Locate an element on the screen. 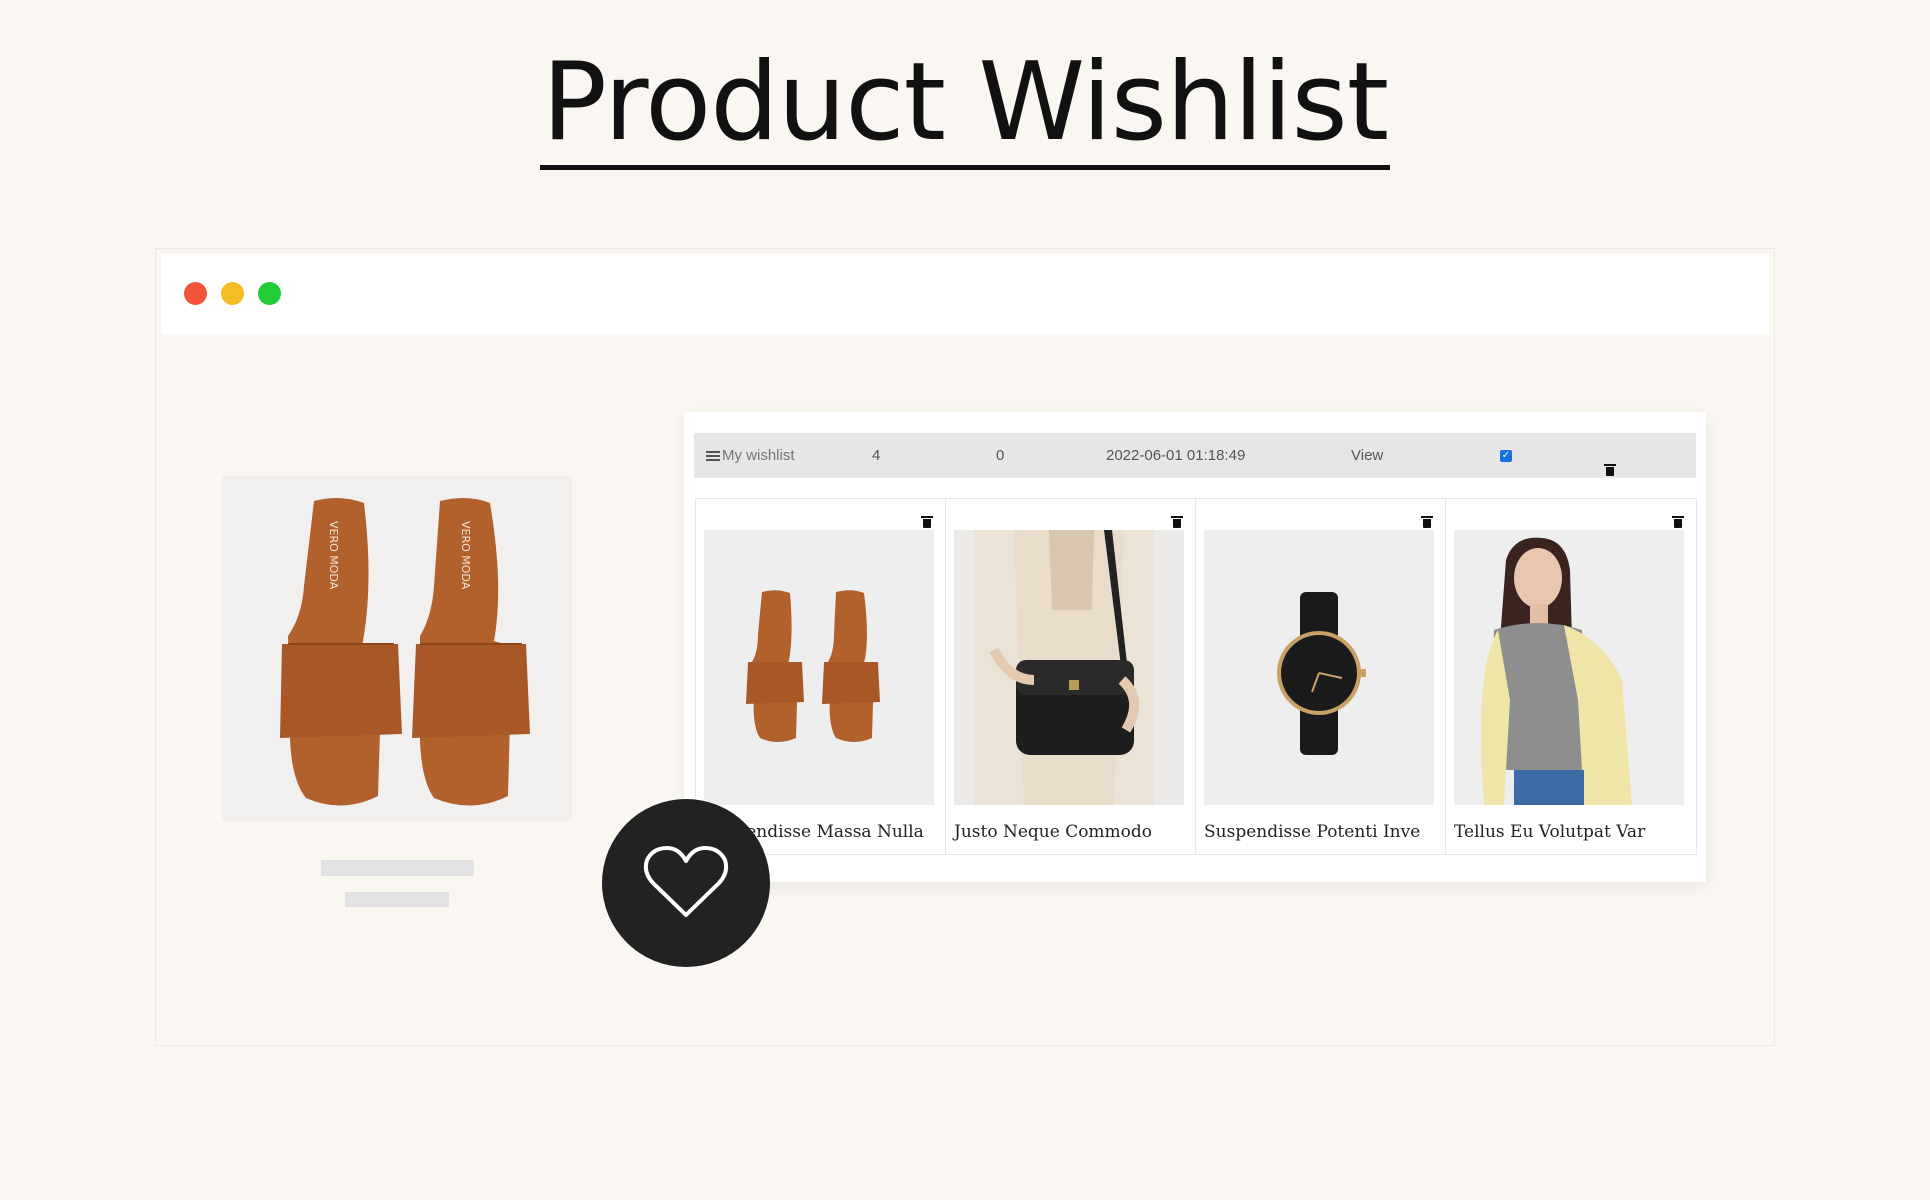 Image resolution: width=1930 pixels, height=1200 pixels. list-icon is located at coordinates (713, 455).